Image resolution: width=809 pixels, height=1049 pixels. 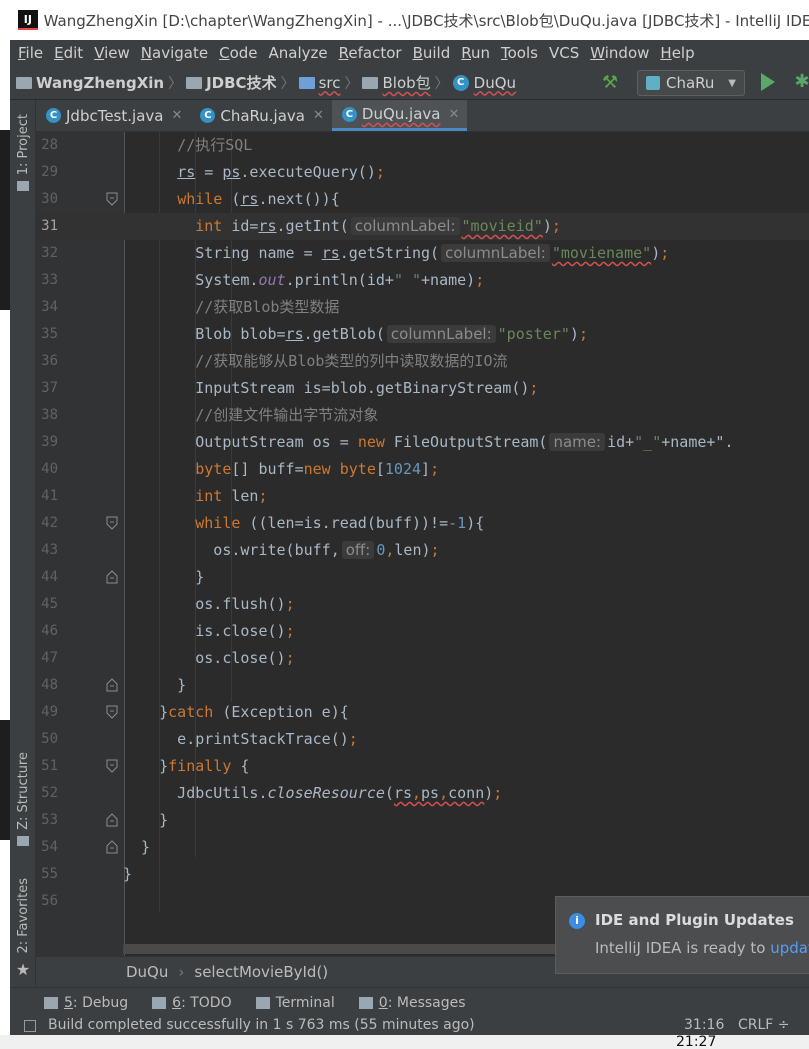 What do you see at coordinates (23, 186) in the screenshot?
I see `folder-icon` at bounding box center [23, 186].